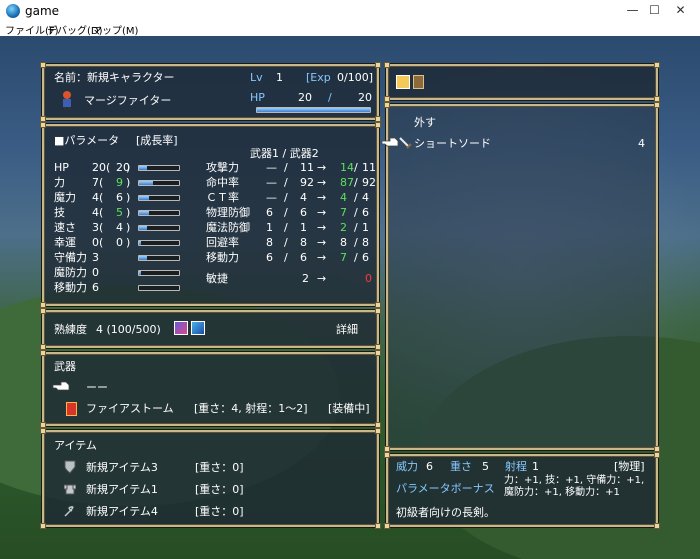  Describe the element at coordinates (461, 466) in the screenshot. I see `weight-label: 重さ` at that location.